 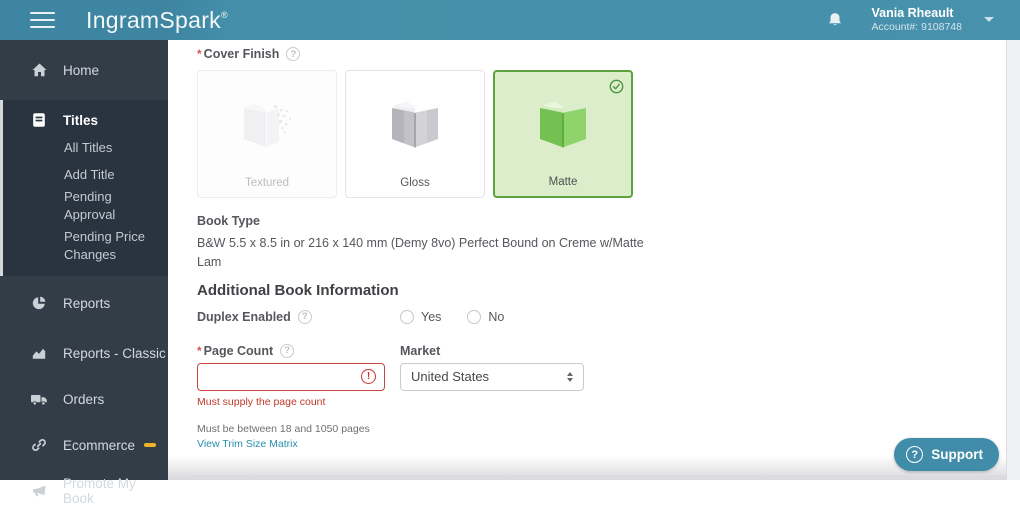 I want to click on market-select: United States, so click(x=492, y=376).